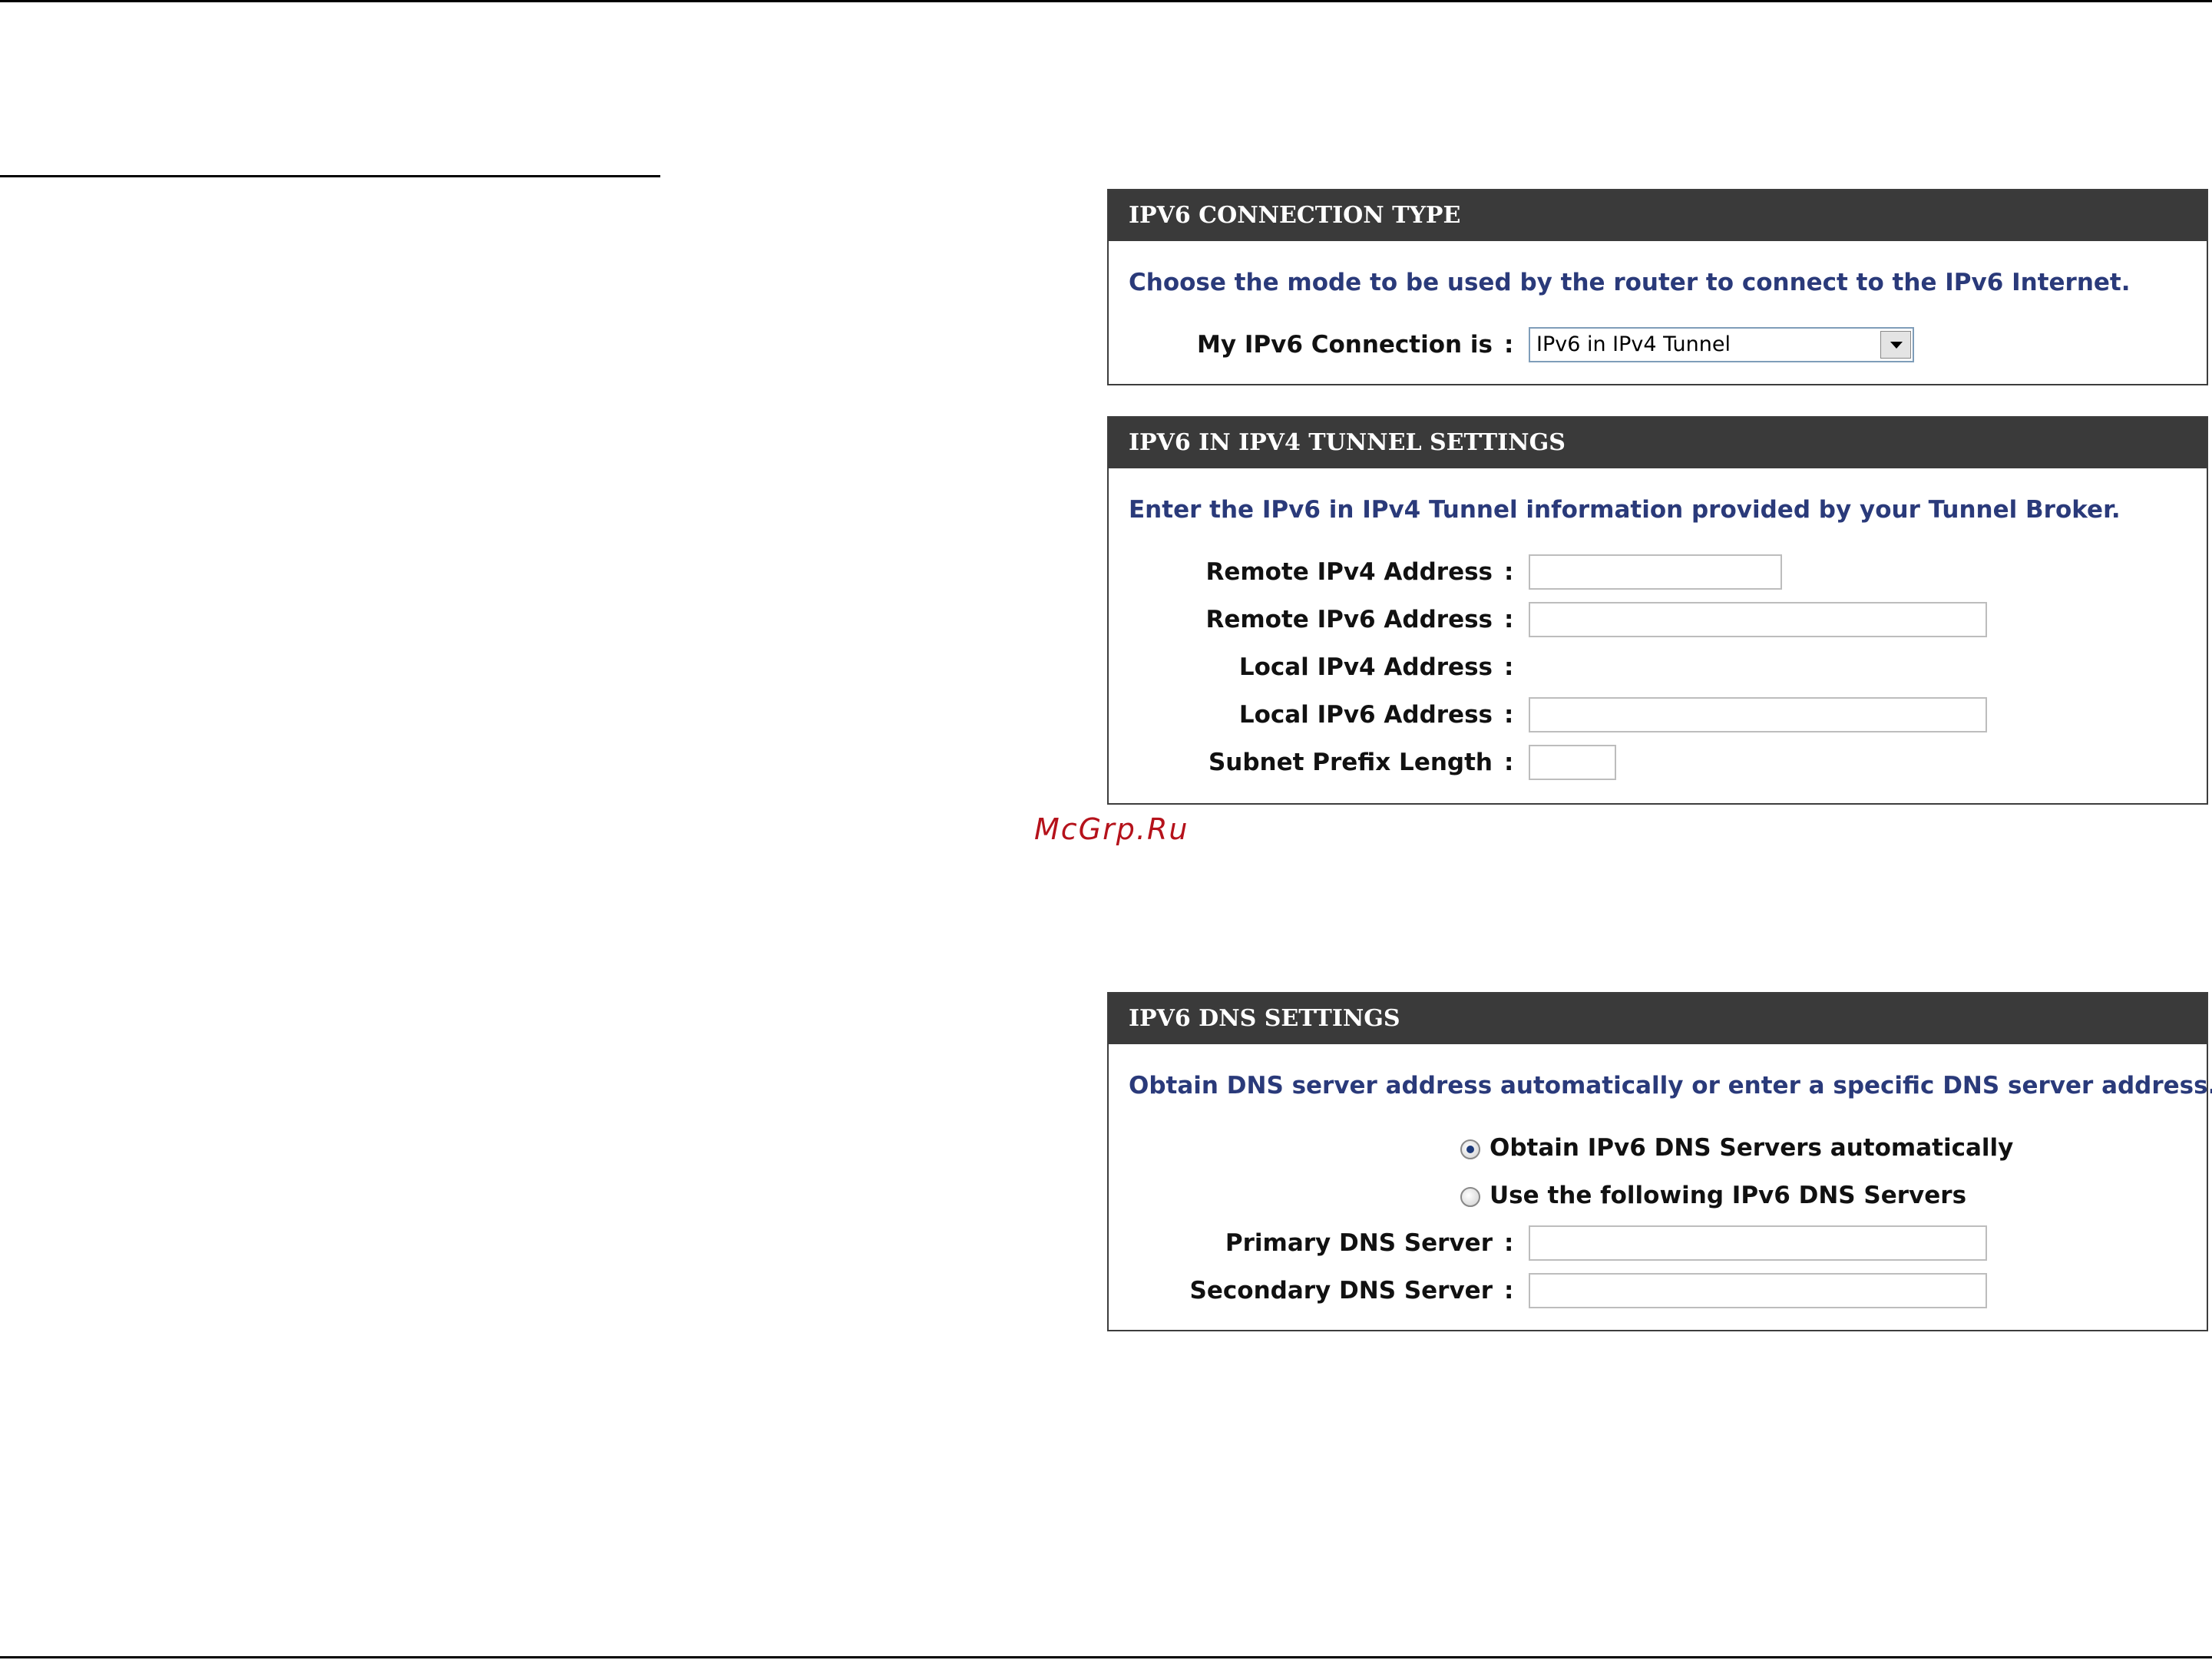  What do you see at coordinates (1634, 344) in the screenshot?
I see `connection-mode-value: IPv6 in IPv4 Tunnel` at bounding box center [1634, 344].